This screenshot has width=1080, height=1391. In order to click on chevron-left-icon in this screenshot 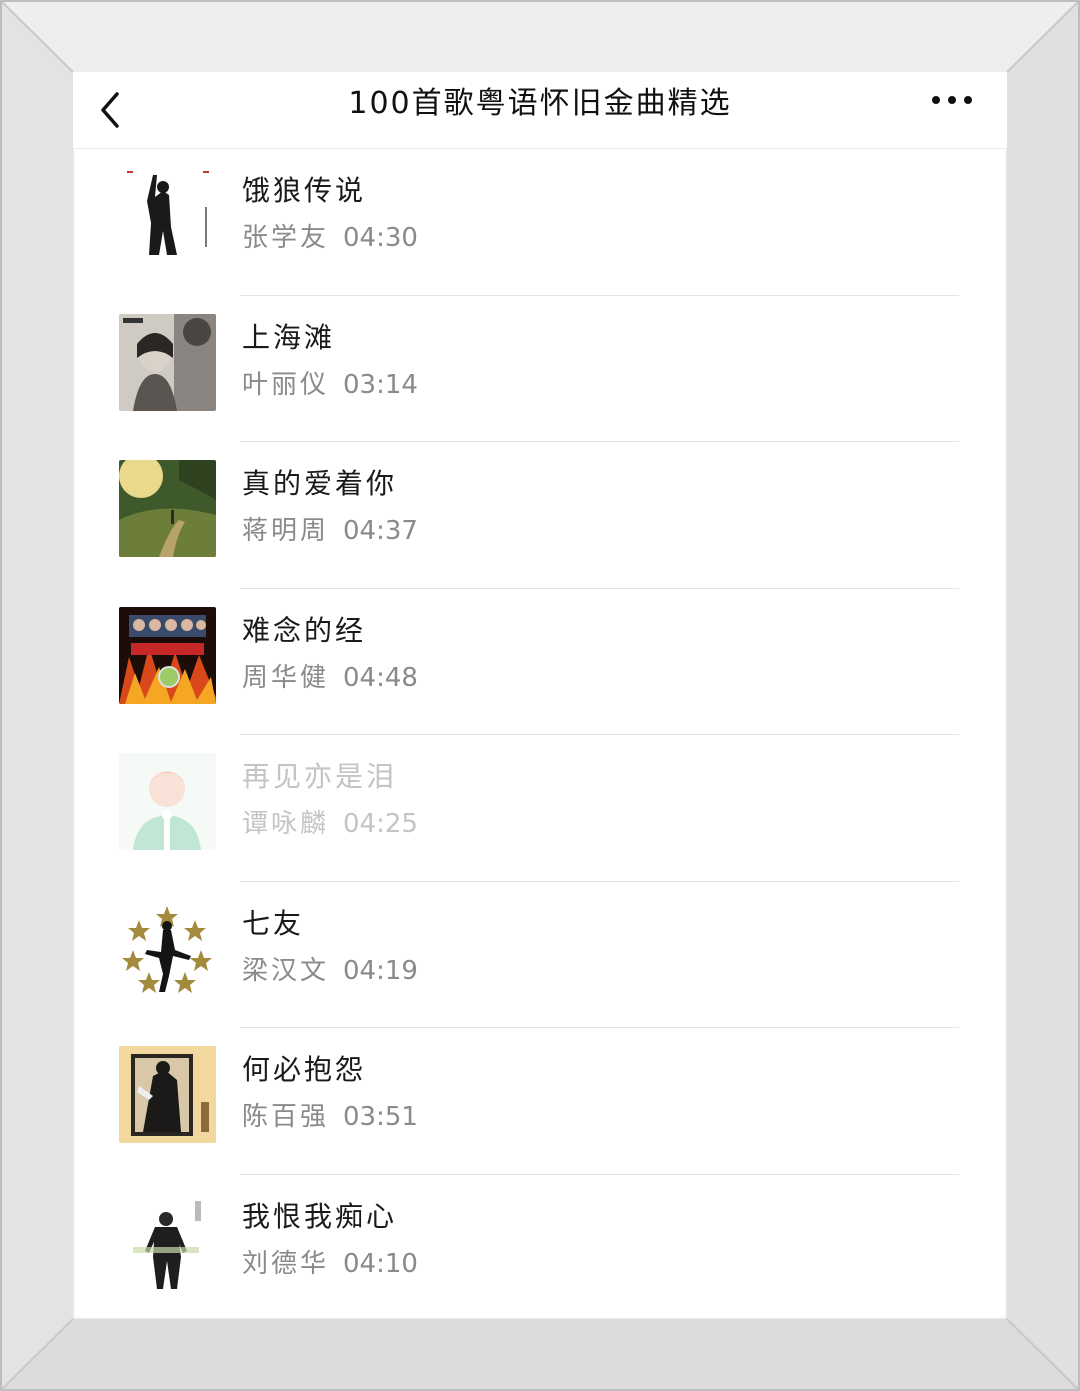, I will do `click(110, 110)`.